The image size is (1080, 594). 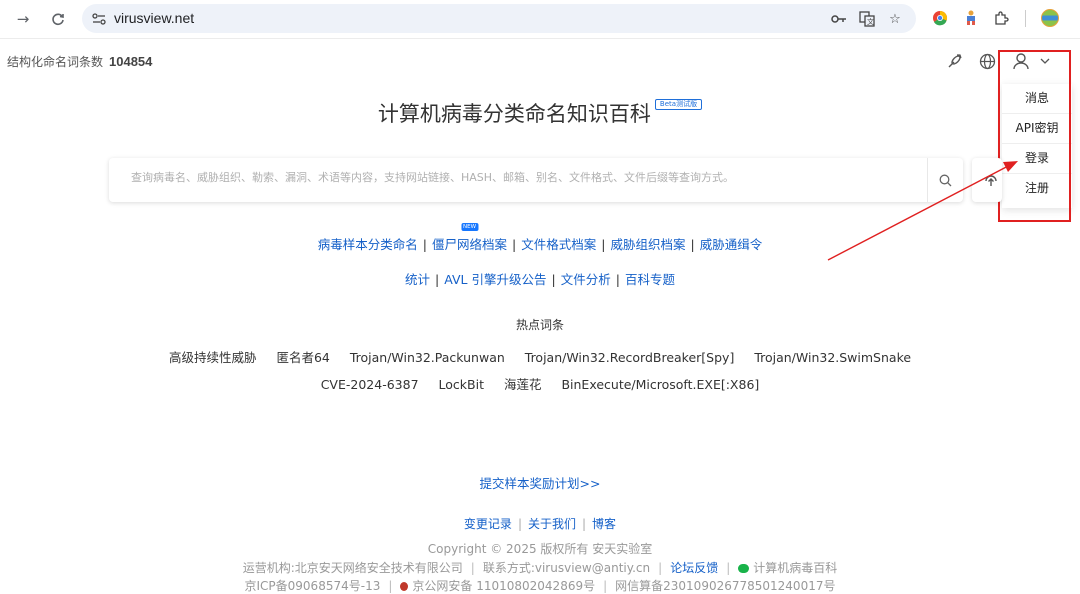 I want to click on profile-avatar, so click(x=1050, y=18).